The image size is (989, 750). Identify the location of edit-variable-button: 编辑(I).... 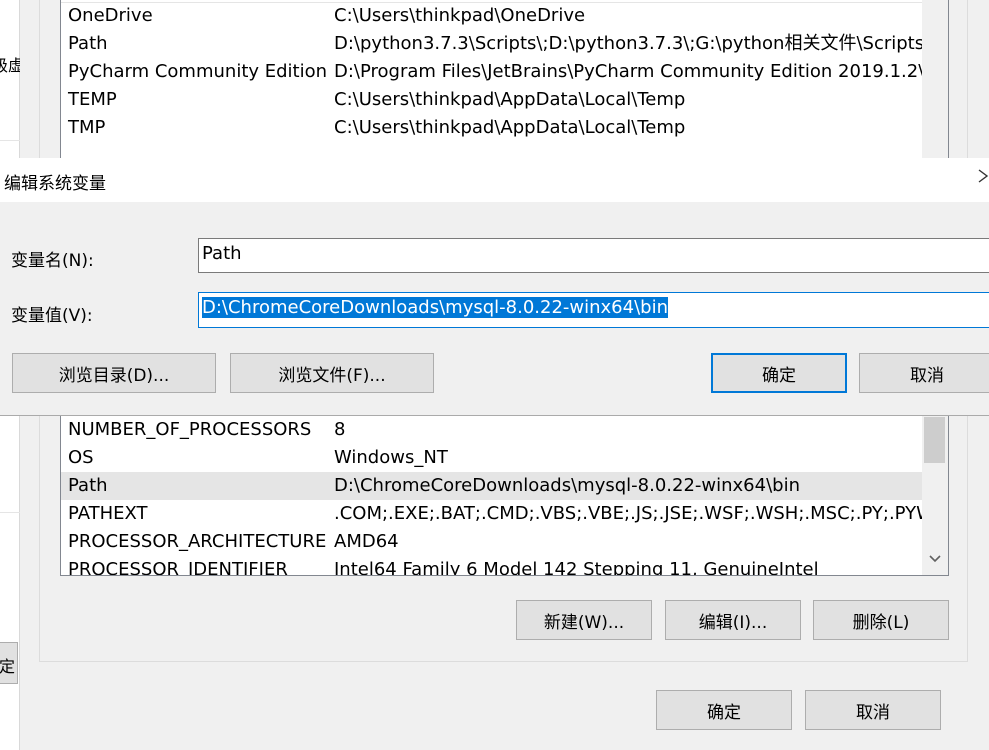
(733, 620).